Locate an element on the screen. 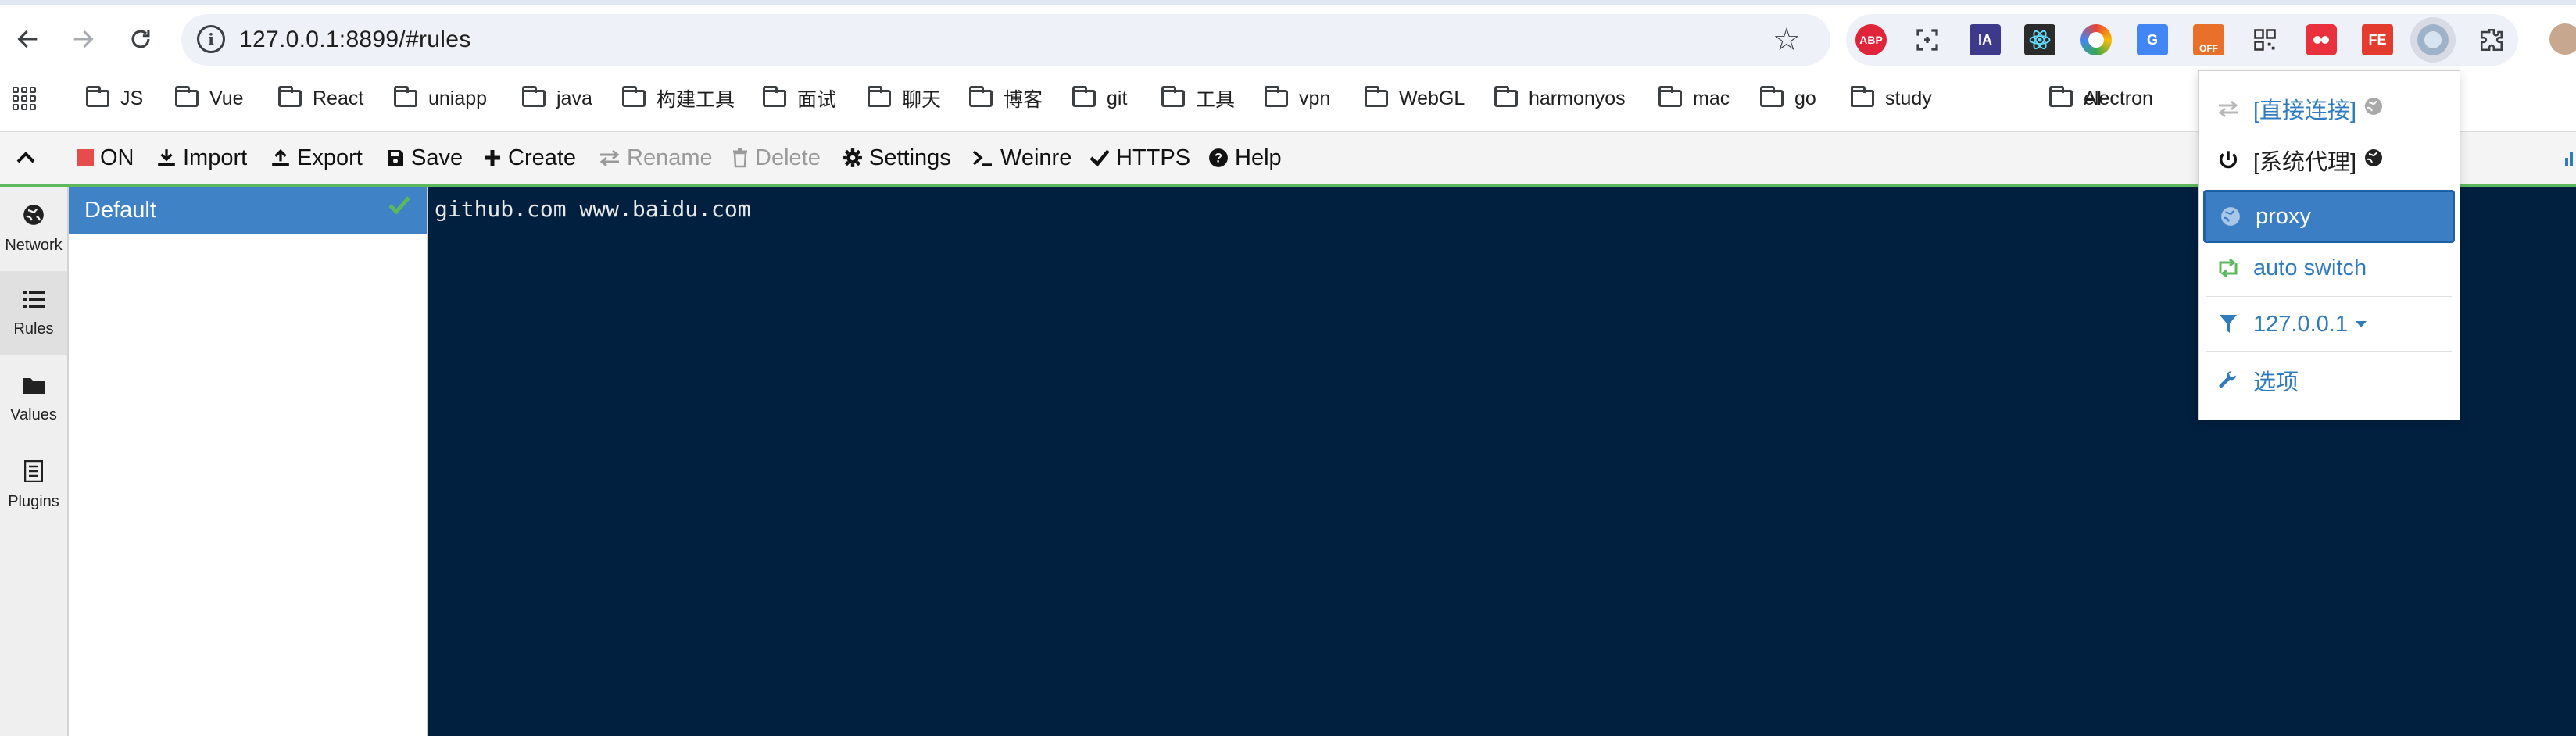 Image resolution: width=2576 pixels, height=736 pixels. adblock-plus-icon: ABP is located at coordinates (1871, 40).